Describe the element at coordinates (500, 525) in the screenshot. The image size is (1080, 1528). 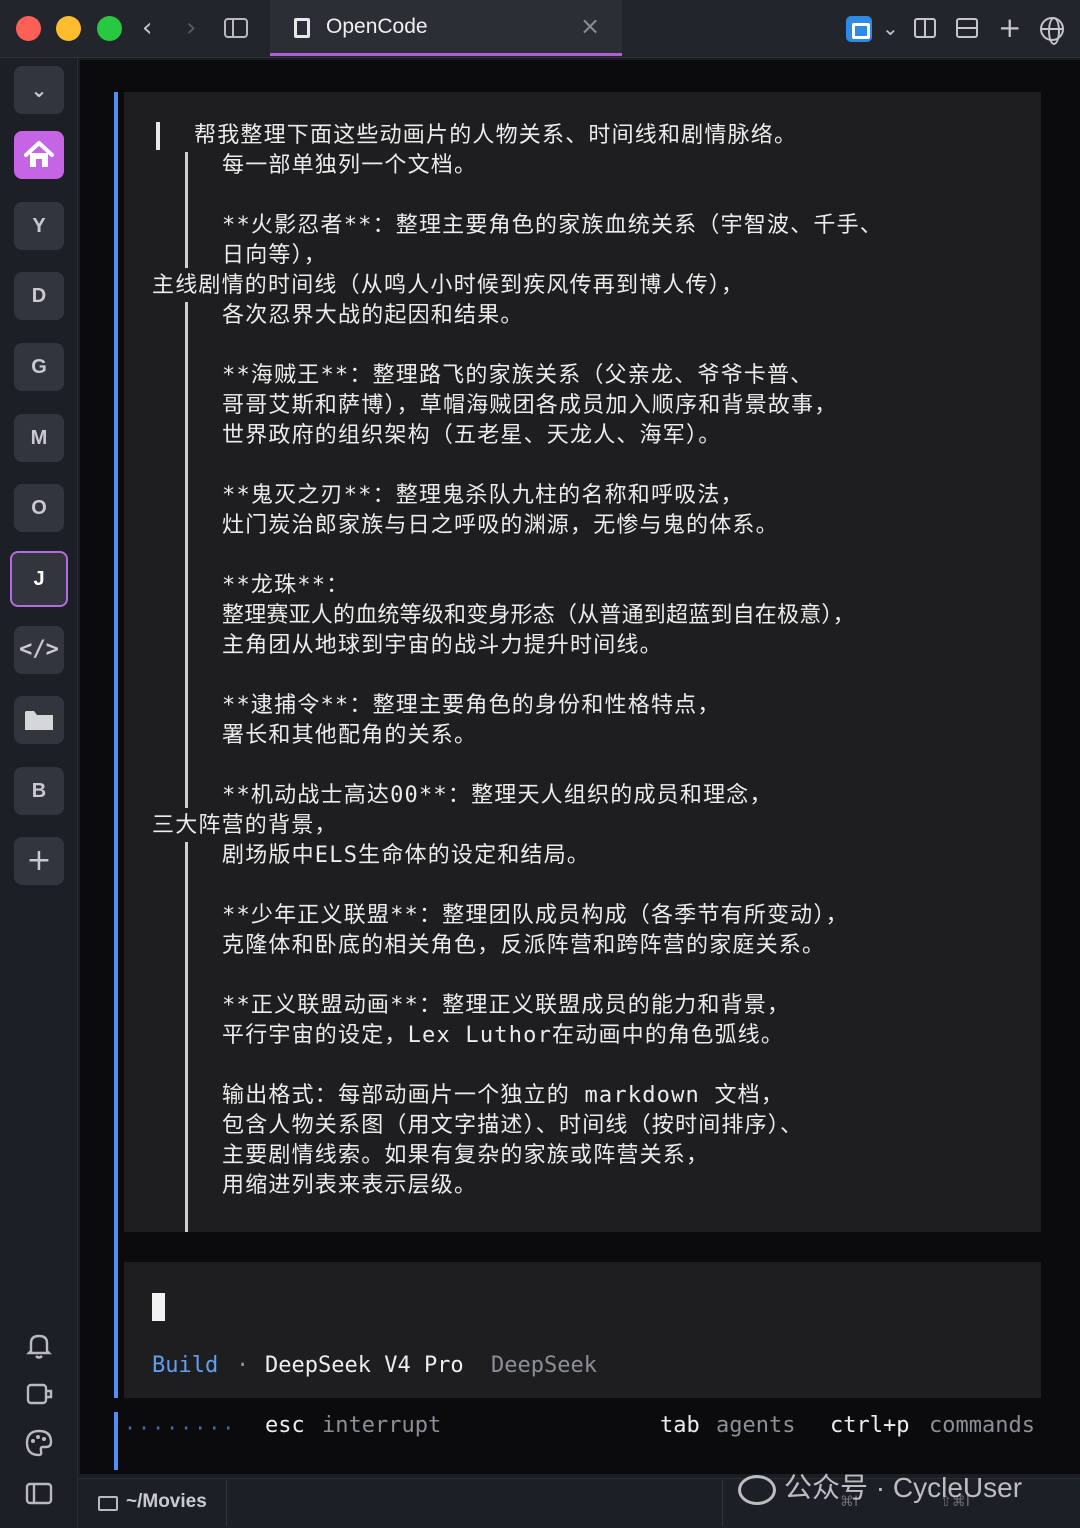
I see `message-line: 灶门炭治郎家族与日之呼吸的渊源，无惨与鬼的体系。` at that location.